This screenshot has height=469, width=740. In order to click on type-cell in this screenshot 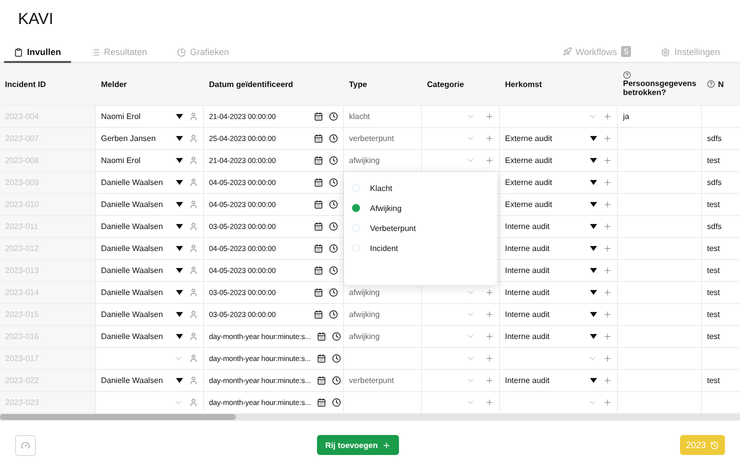, I will do `click(383, 403)`.